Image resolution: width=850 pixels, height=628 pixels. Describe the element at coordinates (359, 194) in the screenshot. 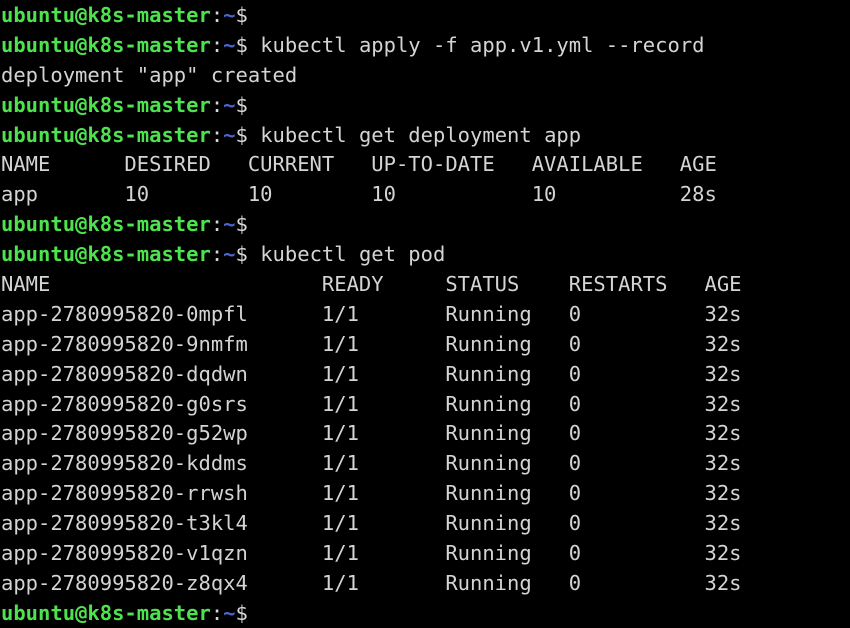

I see `terminal-output-text: app 10 10 10 10 28s` at that location.